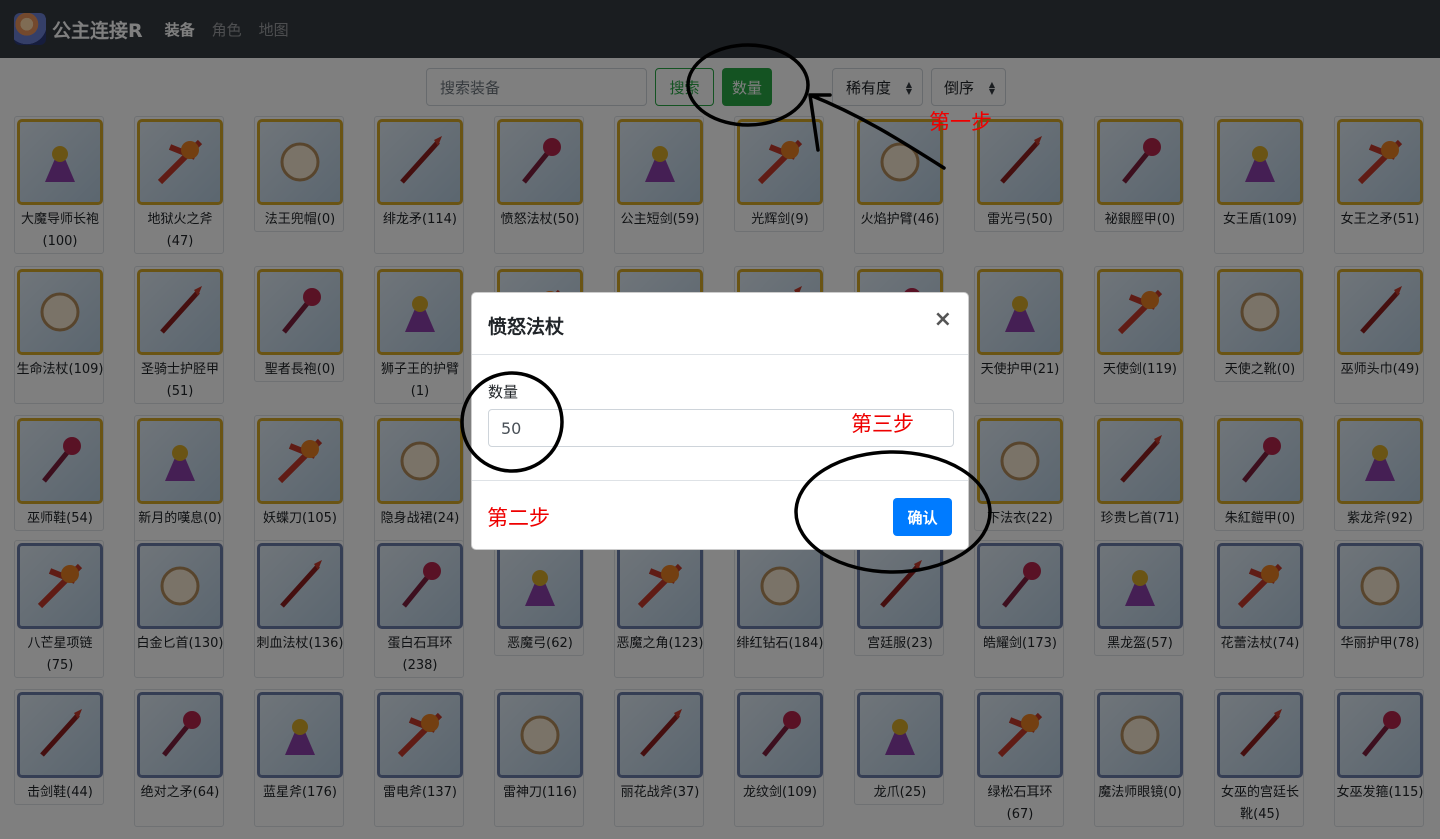  Describe the element at coordinates (518, 518) in the screenshot. I see `annotation-step2: 第二步` at that location.